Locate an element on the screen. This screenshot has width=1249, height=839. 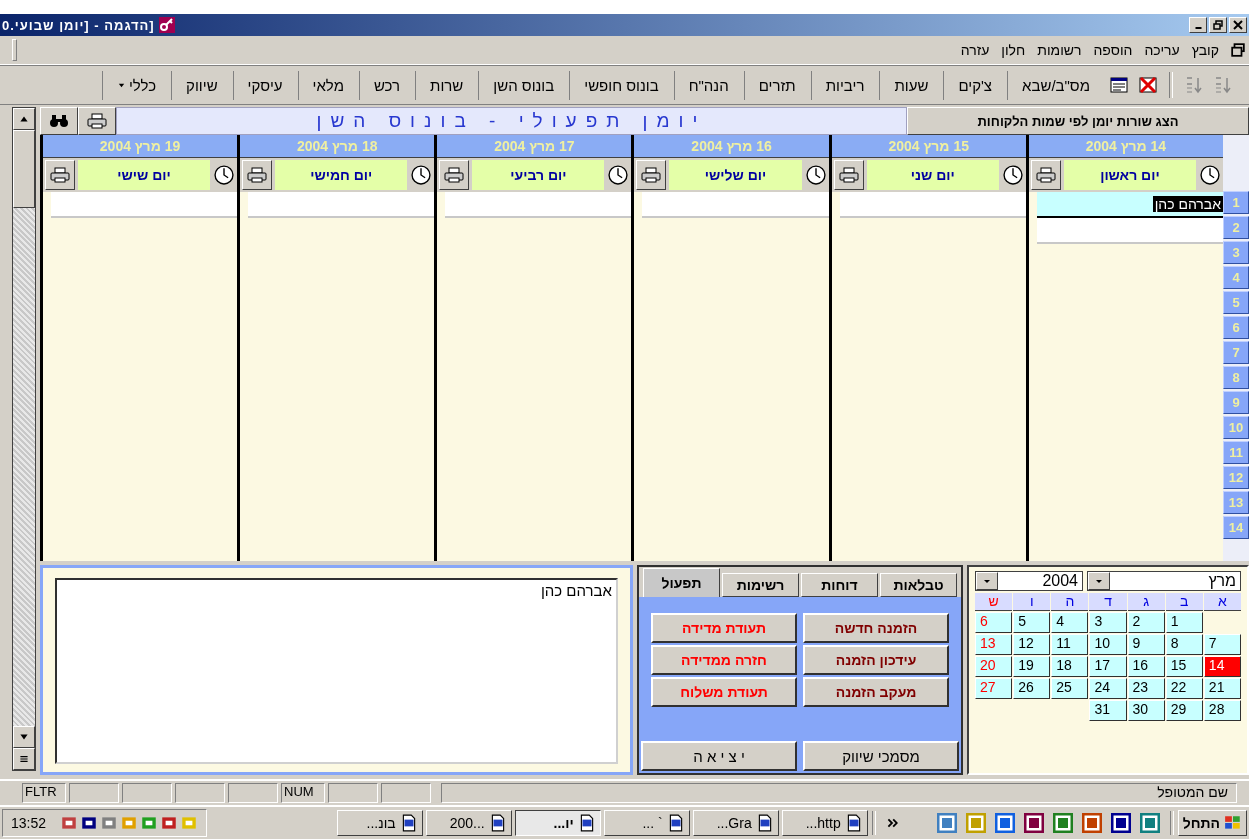
calendar-day: 27 is located at coordinates (994, 688).